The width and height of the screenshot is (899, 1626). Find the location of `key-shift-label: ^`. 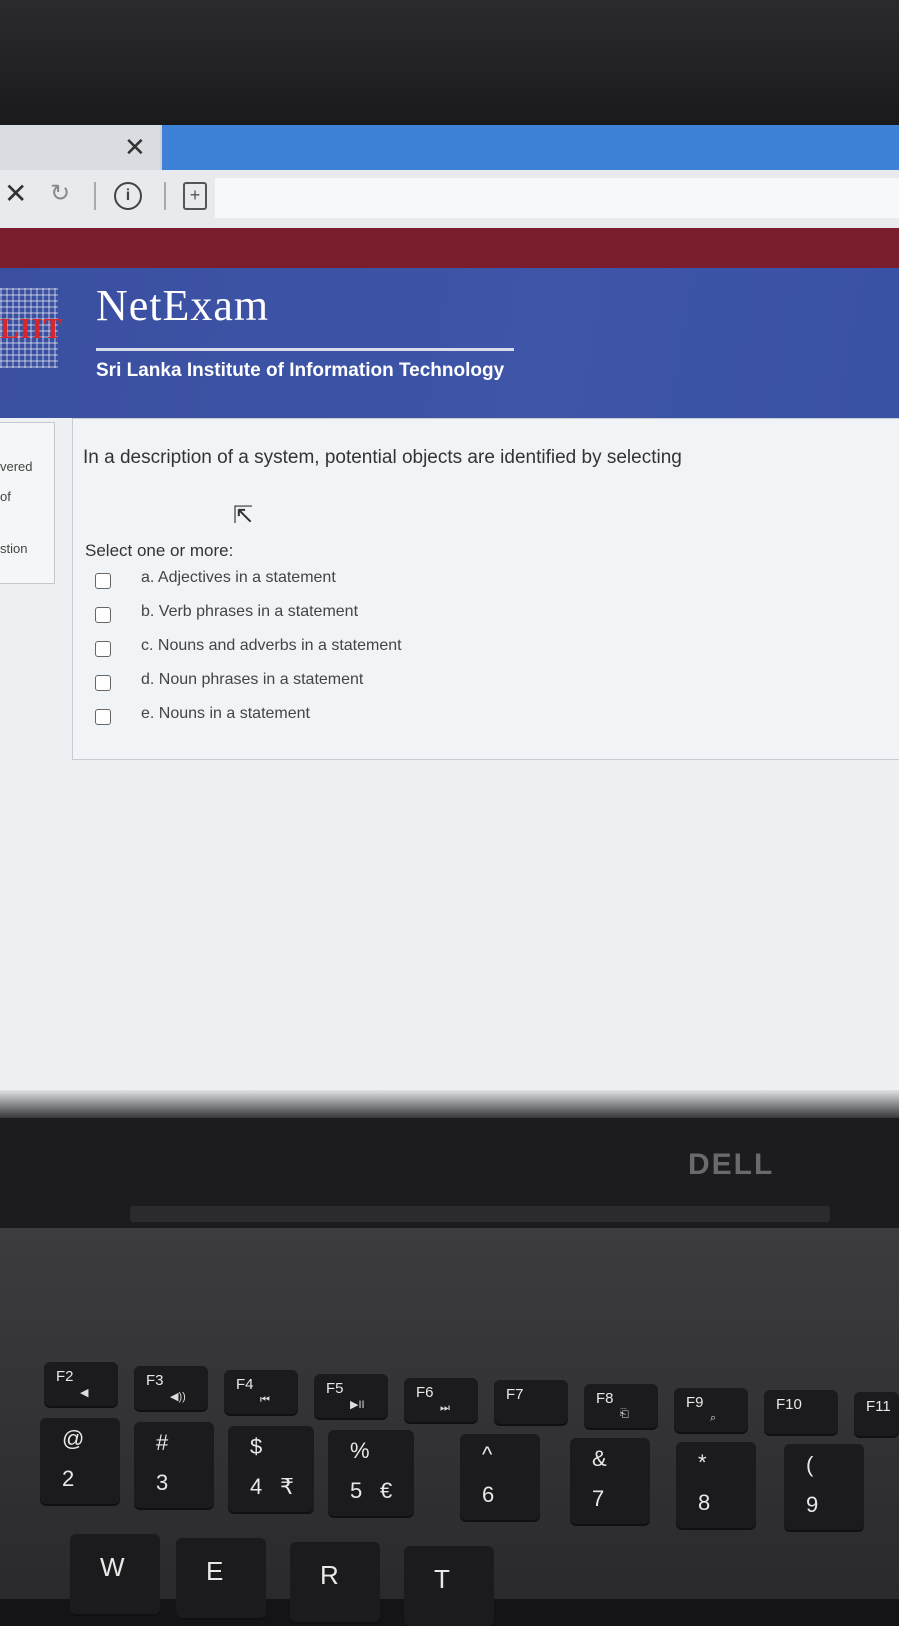

key-shift-label: ^ is located at coordinates (487, 1454).